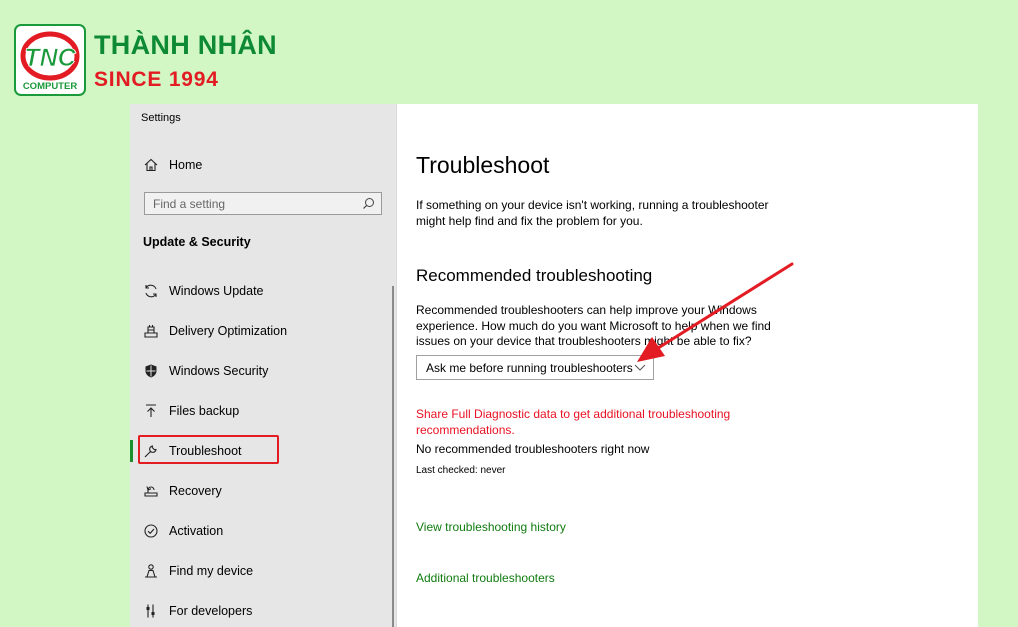  I want to click on sidebar-item-delivery-optimization: Delivery Optimization, so click(261, 331).